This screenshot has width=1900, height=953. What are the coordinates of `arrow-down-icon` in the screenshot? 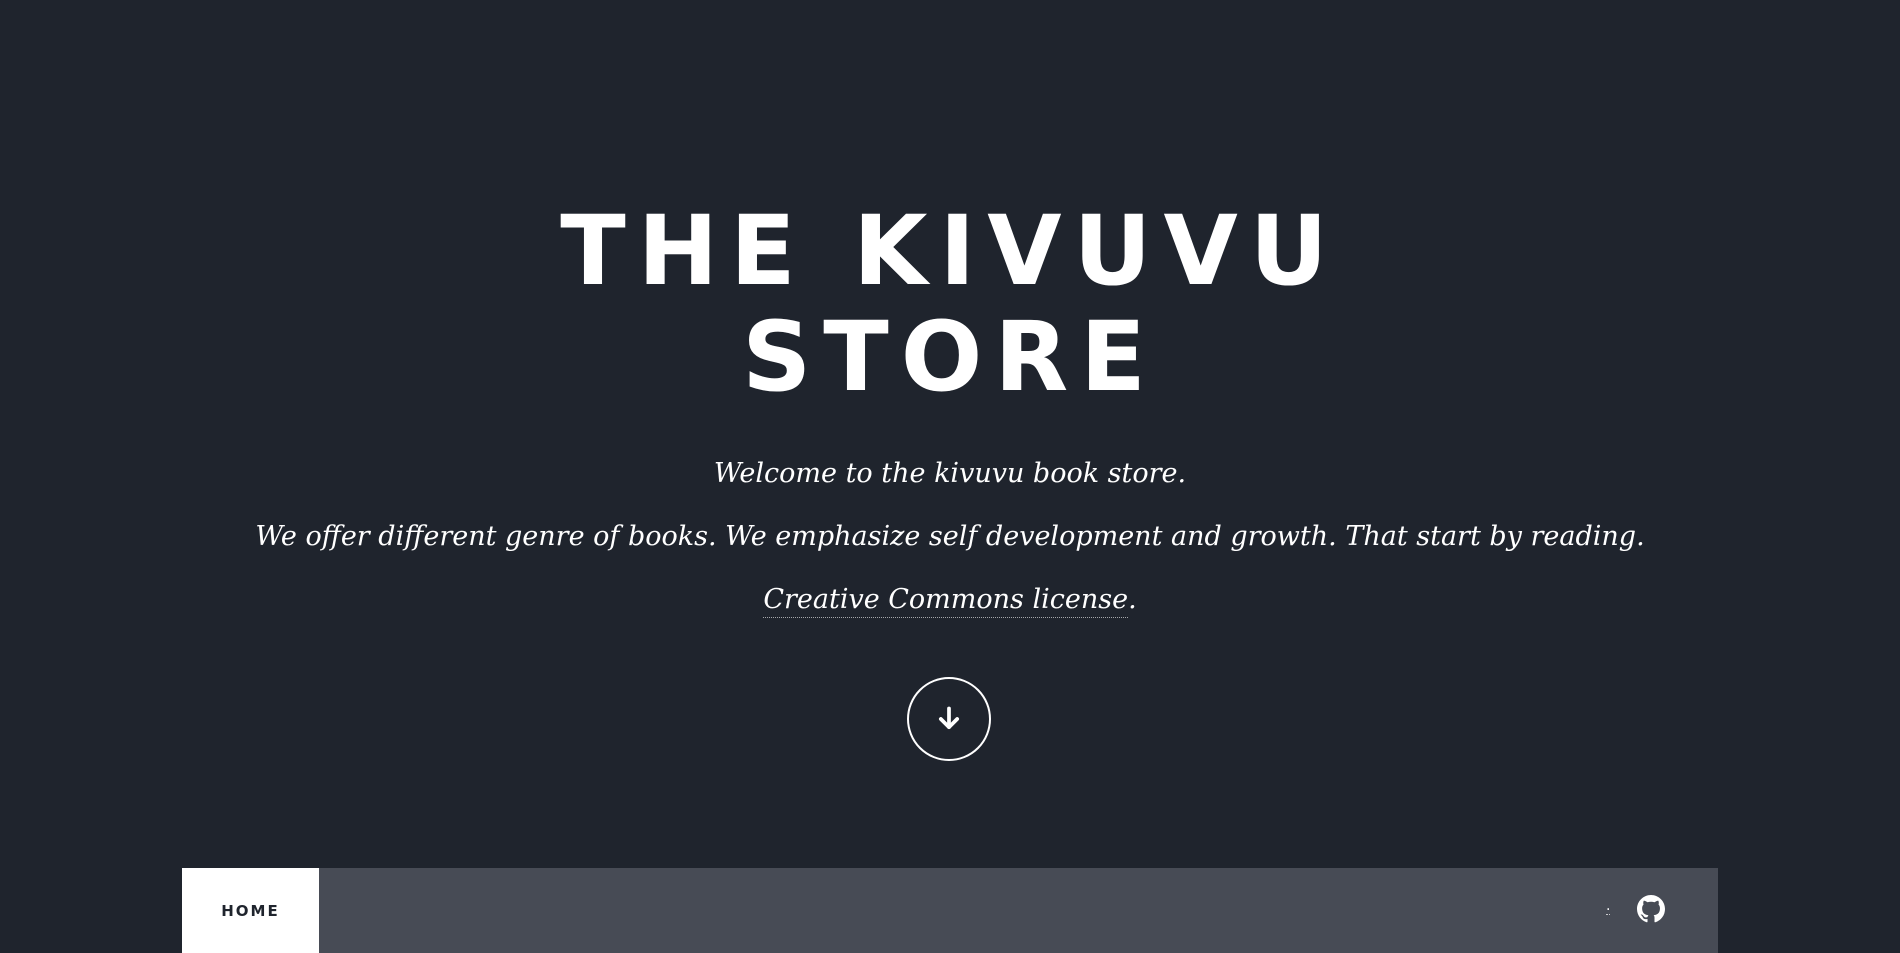 It's located at (949, 718).